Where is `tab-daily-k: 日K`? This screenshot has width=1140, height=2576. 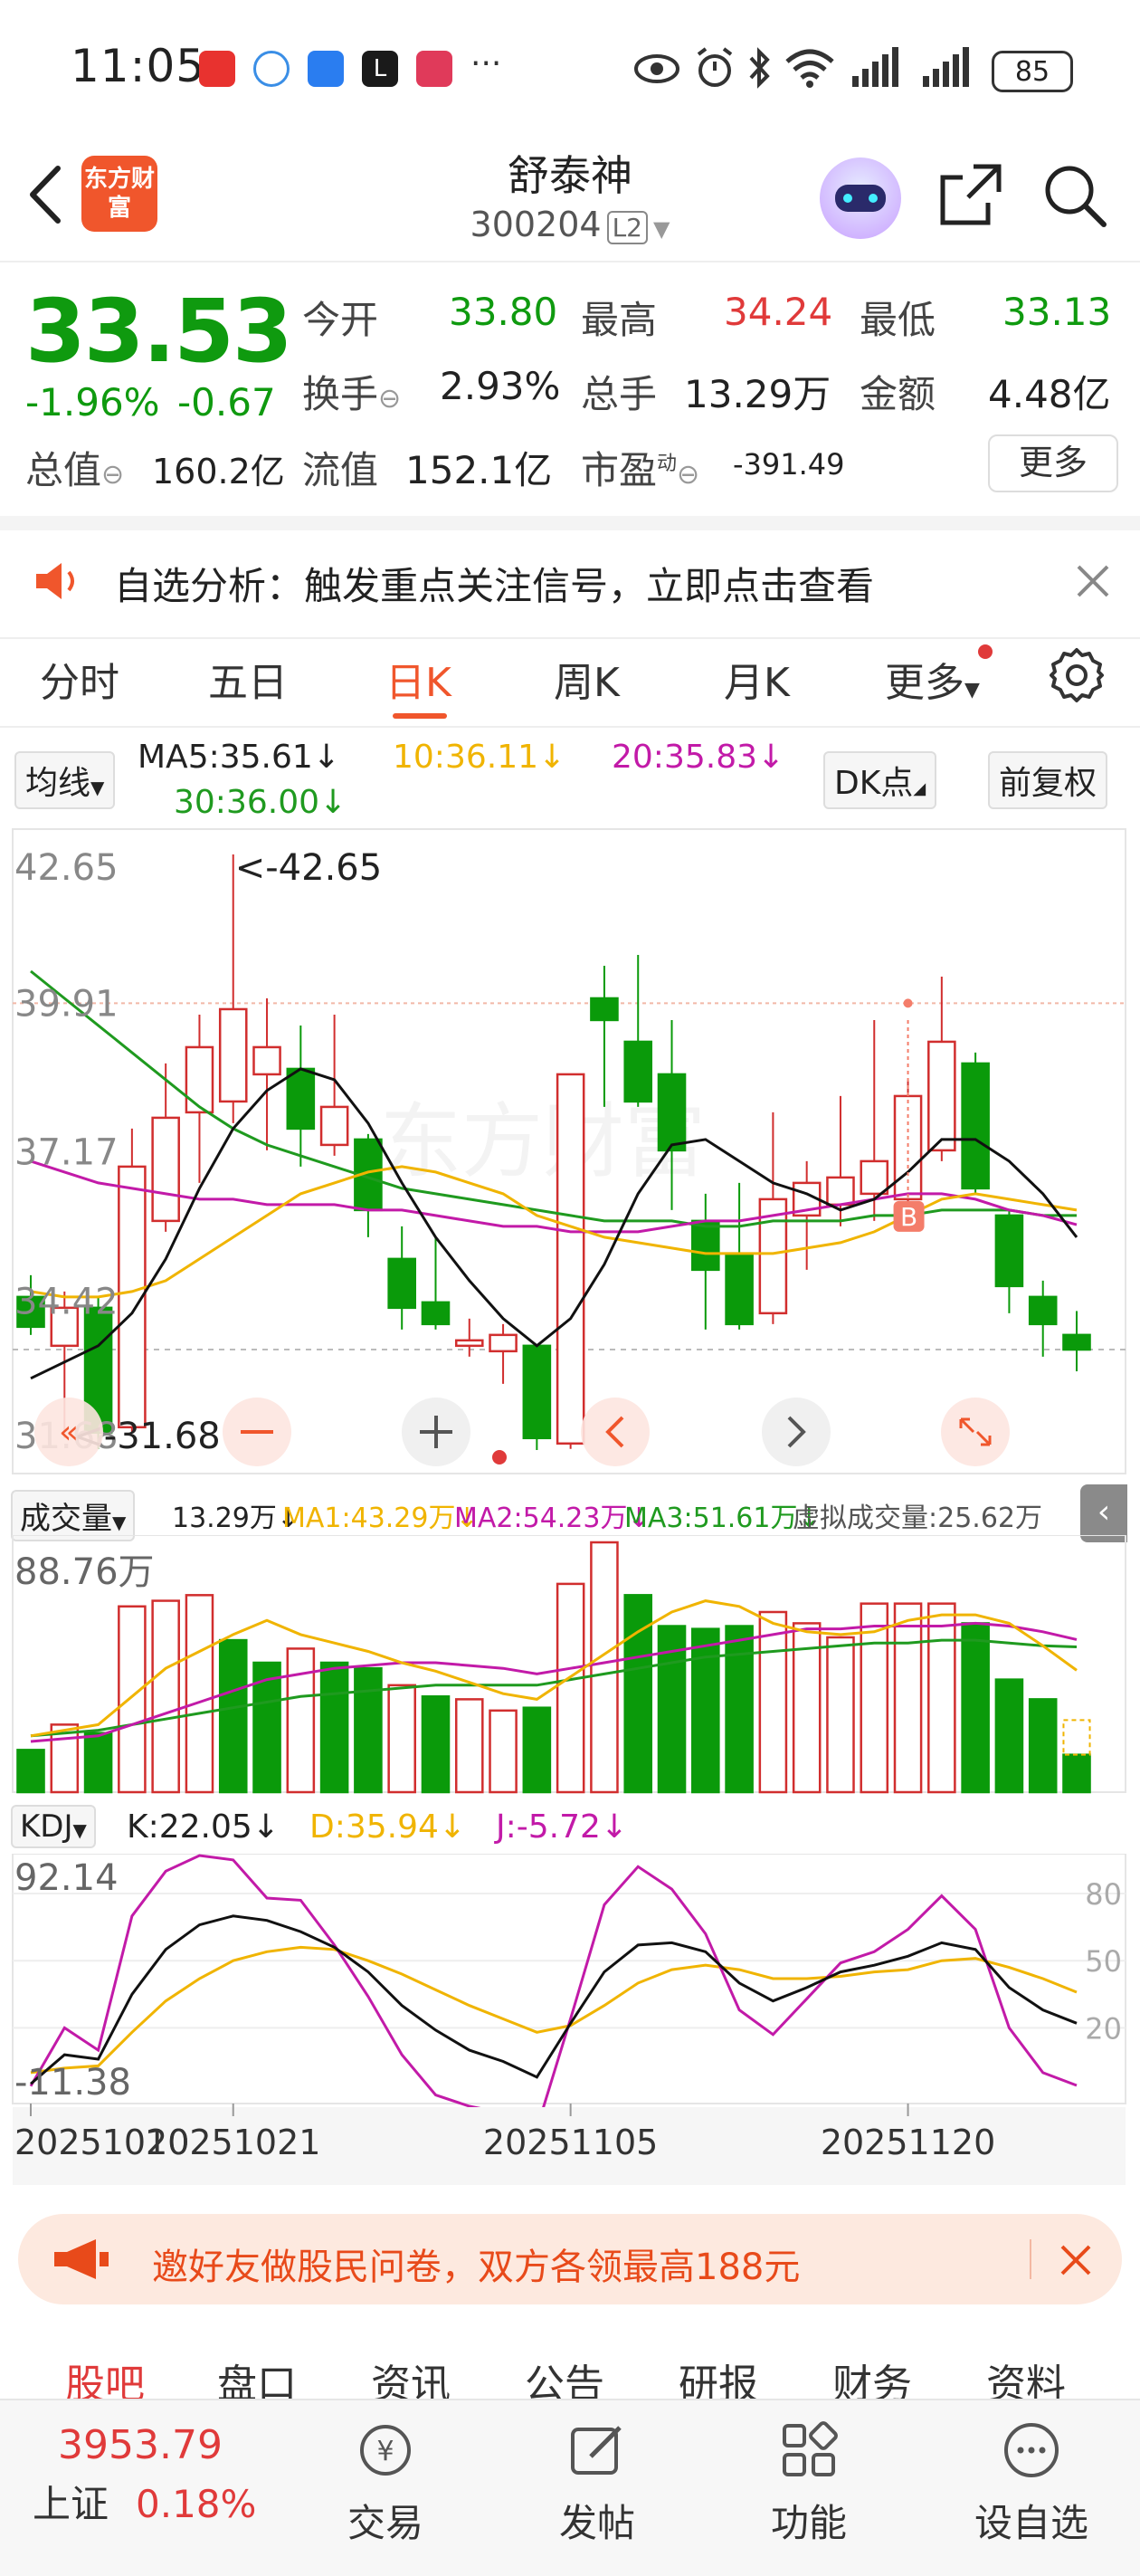 tab-daily-k: 日K is located at coordinates (418, 679).